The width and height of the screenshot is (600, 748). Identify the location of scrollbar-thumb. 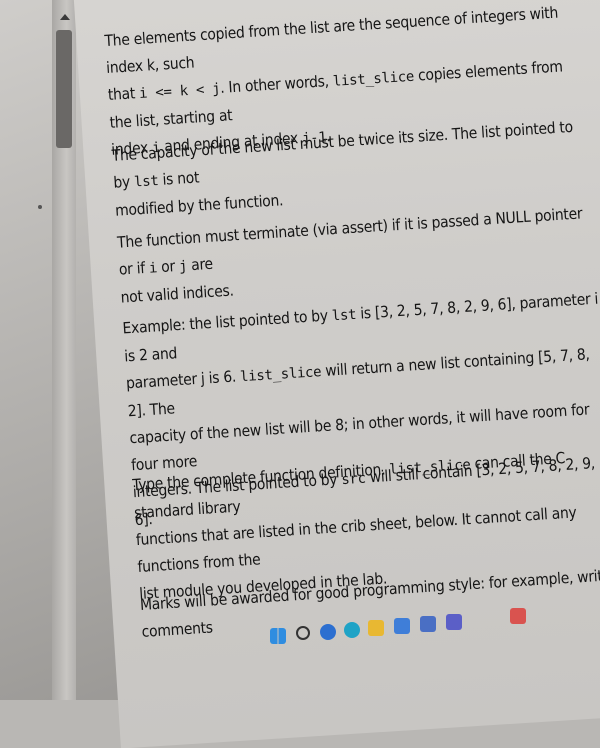
(64, 89).